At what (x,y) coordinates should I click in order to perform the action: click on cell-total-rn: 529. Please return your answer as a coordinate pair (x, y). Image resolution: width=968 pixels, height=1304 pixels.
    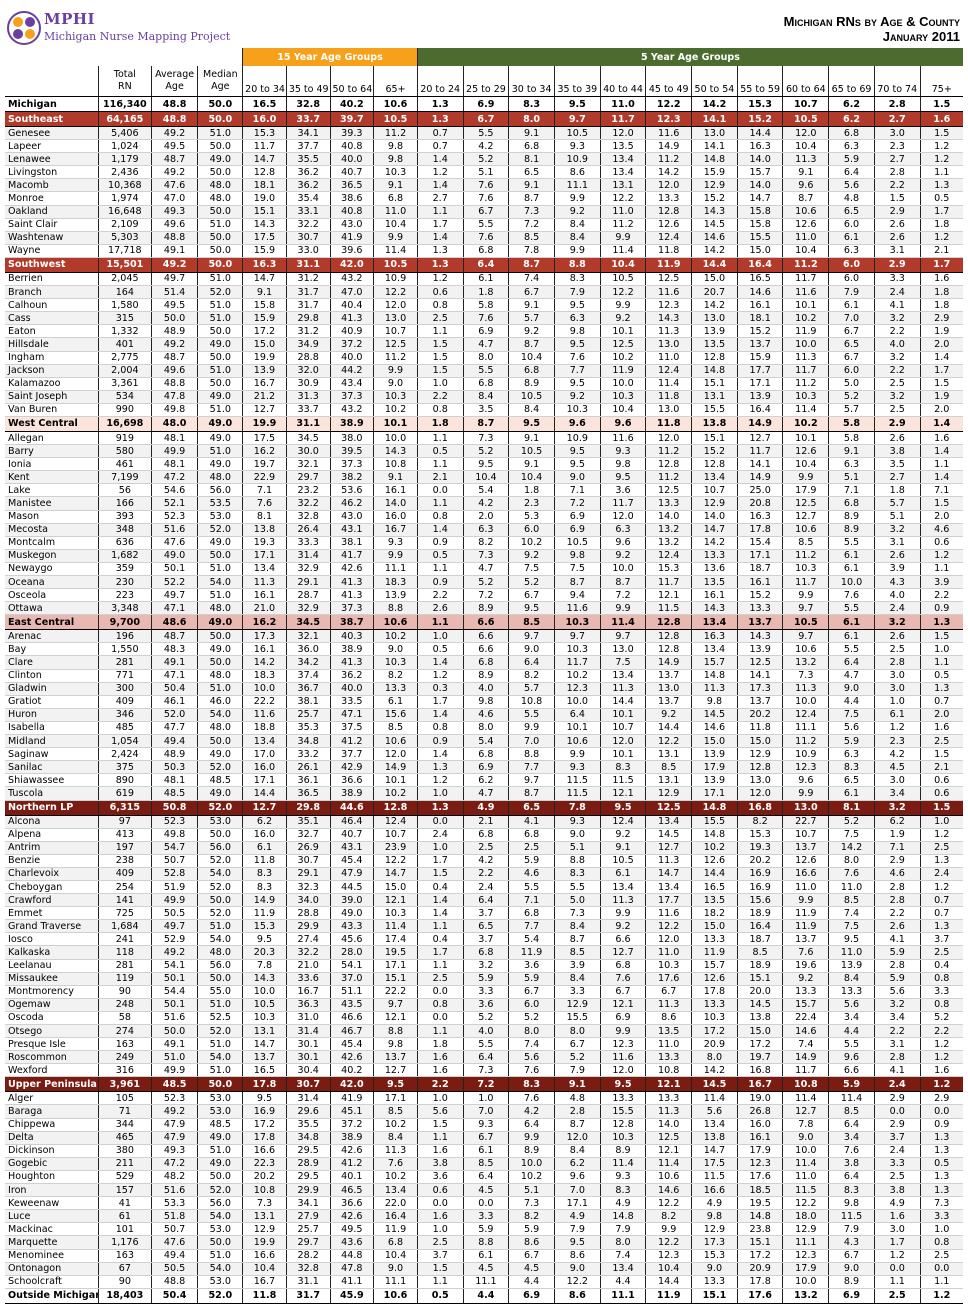
    Looking at the image, I should click on (125, 1177).